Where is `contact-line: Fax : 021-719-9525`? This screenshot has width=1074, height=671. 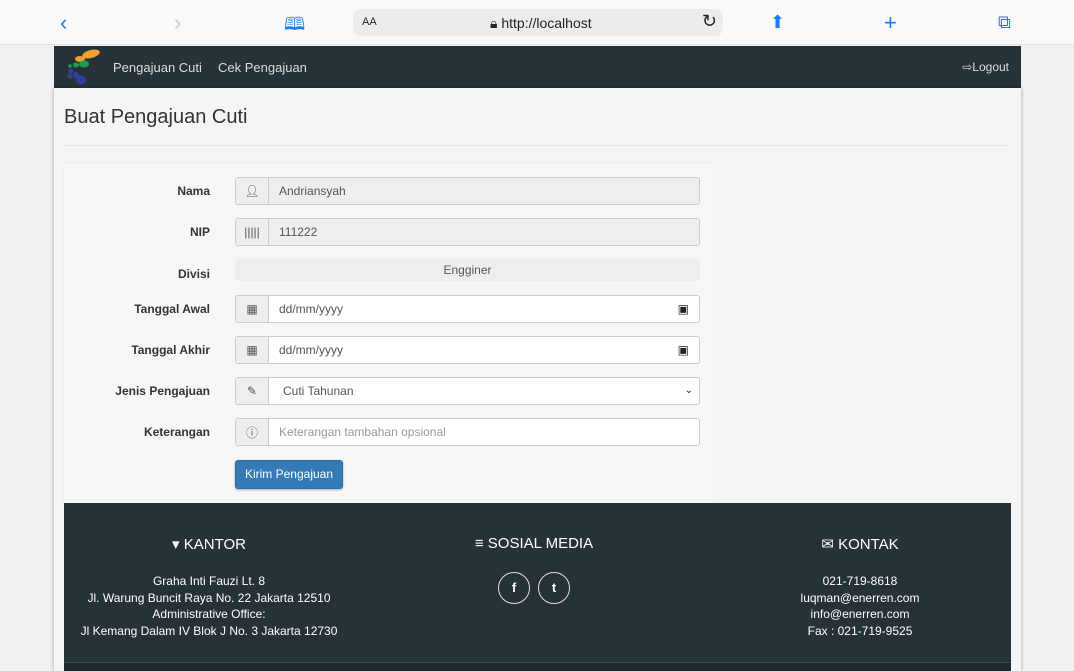
contact-line: Fax : 021-719-9525 is located at coordinates (860, 630).